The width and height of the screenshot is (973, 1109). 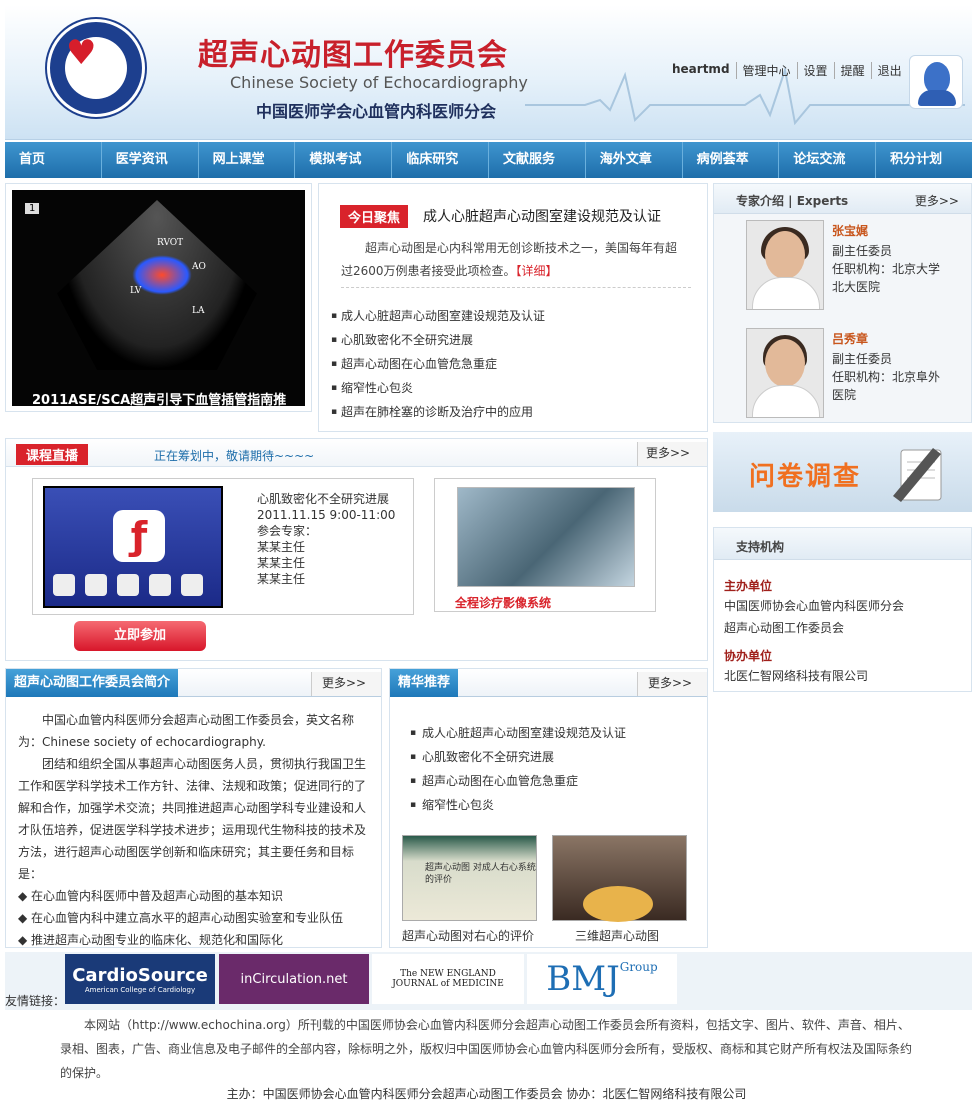 What do you see at coordinates (697, 70) in the screenshot?
I see `username-link: heartmd` at bounding box center [697, 70].